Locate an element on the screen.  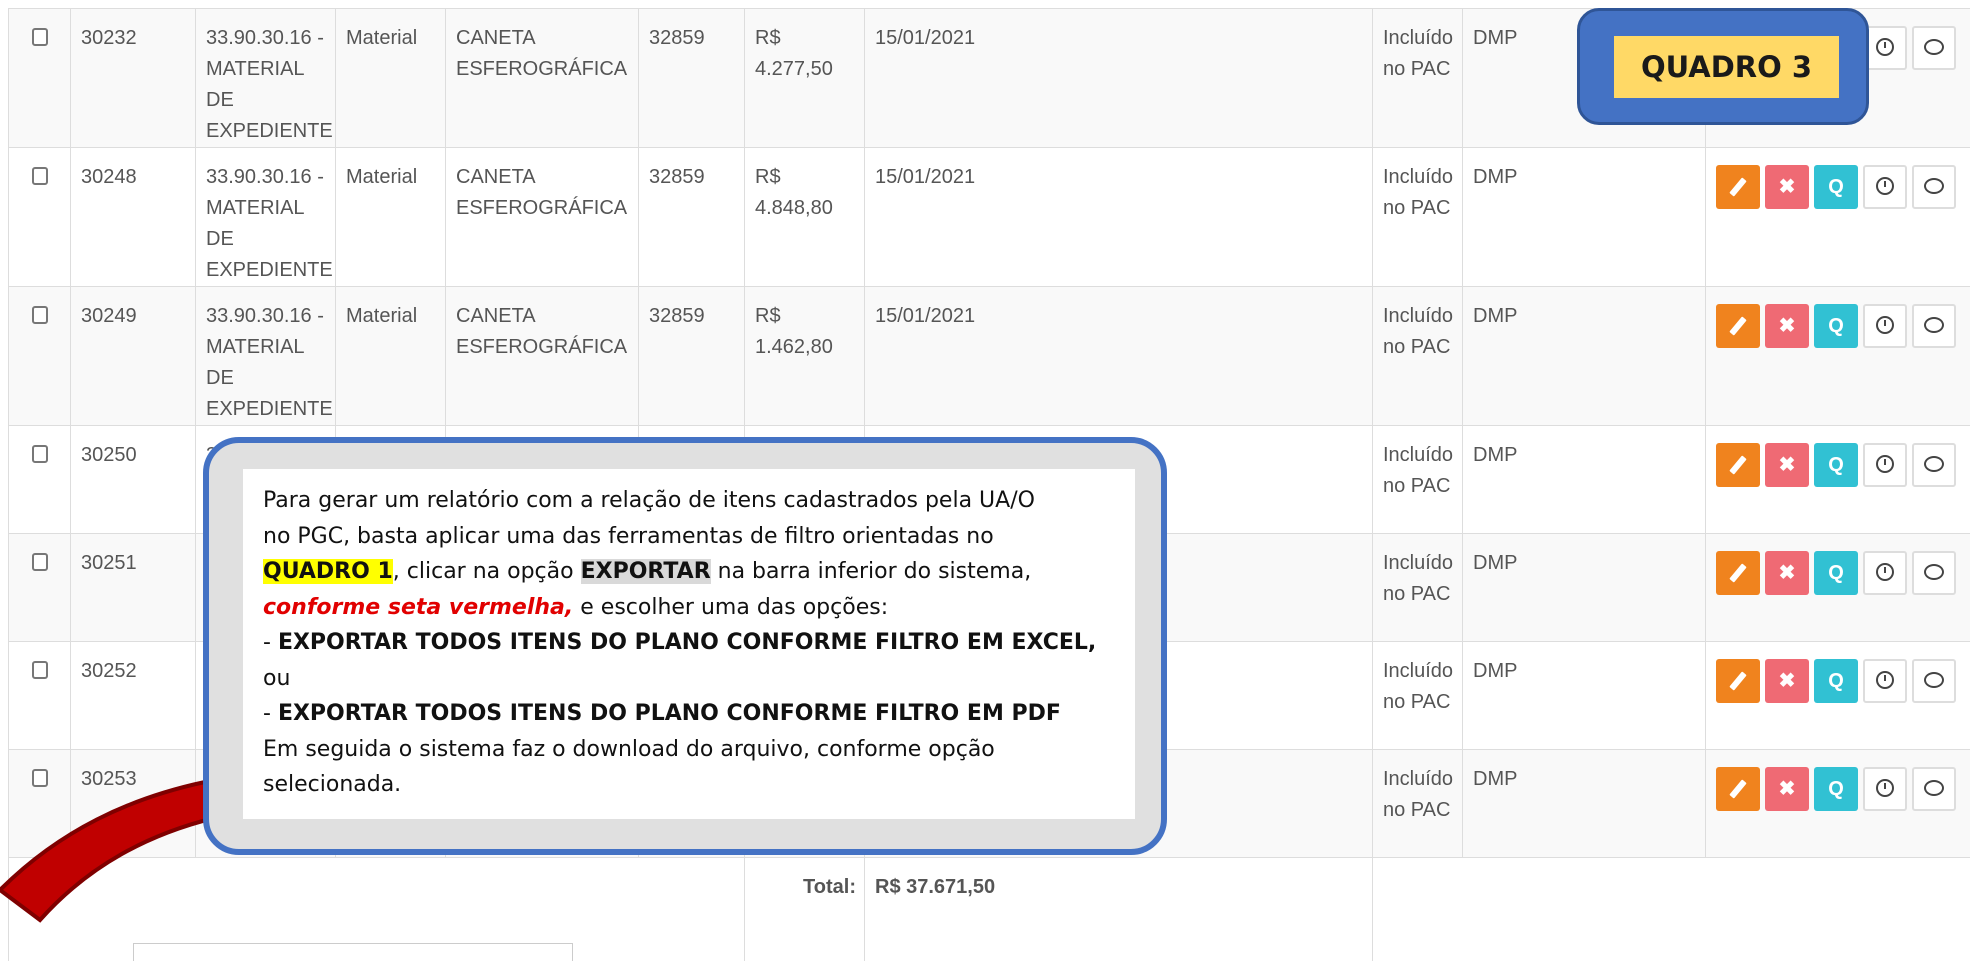
cell-value: R$ 4.277,50 is located at coordinates (804, 78).